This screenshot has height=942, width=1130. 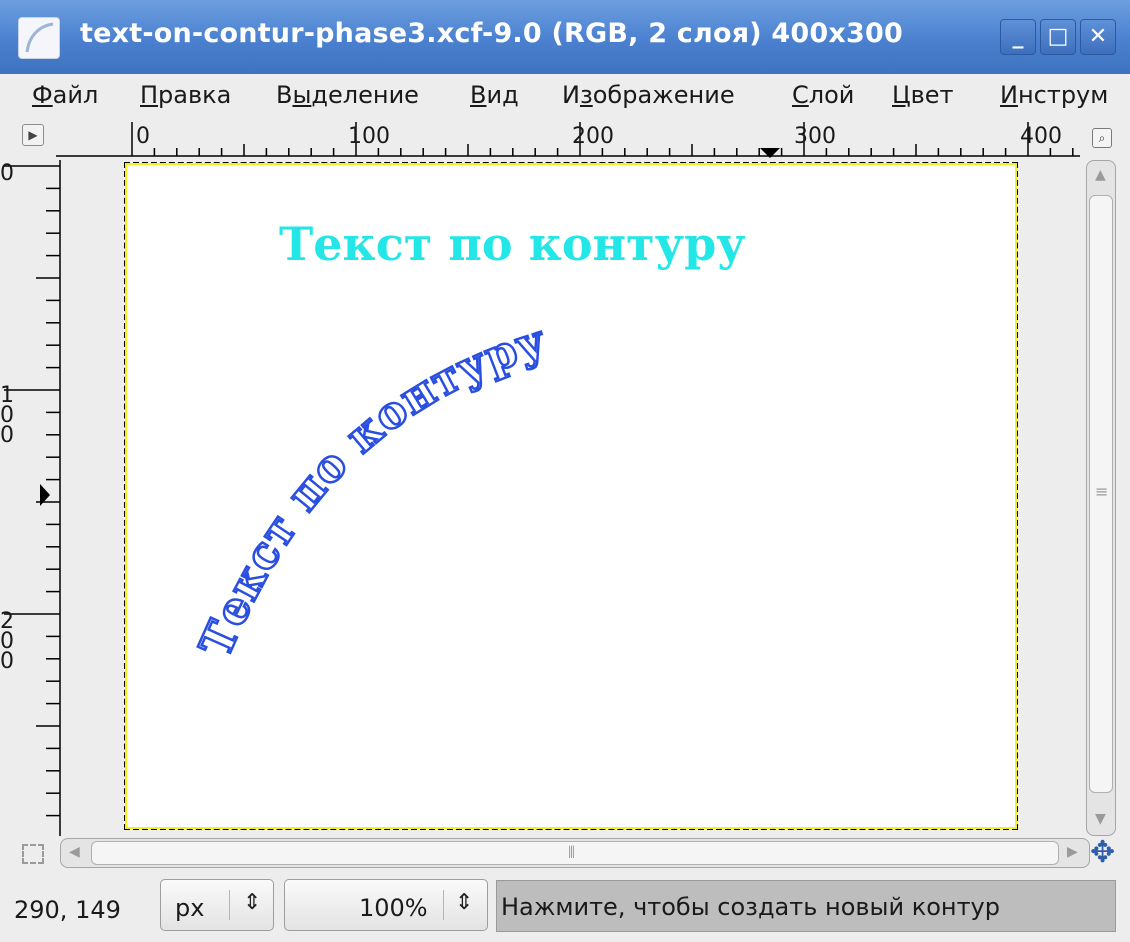 I want to click on ruler-label-0: 0, so click(x=143, y=136).